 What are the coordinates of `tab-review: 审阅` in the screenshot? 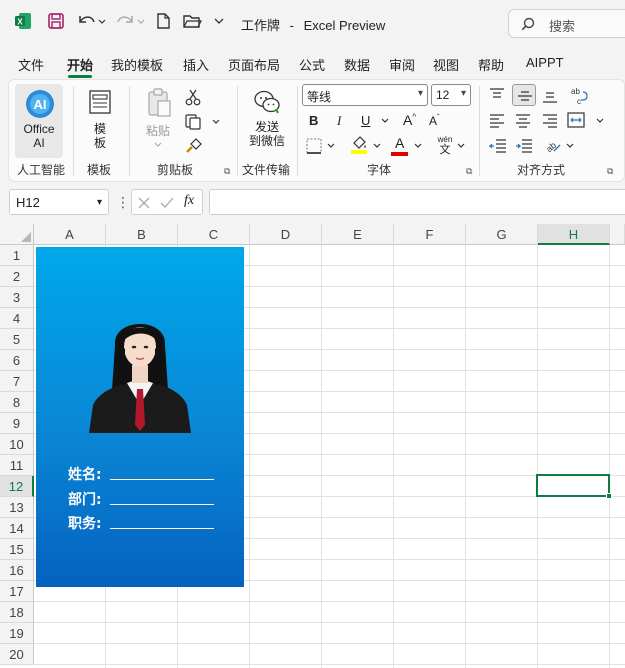 It's located at (402, 64).